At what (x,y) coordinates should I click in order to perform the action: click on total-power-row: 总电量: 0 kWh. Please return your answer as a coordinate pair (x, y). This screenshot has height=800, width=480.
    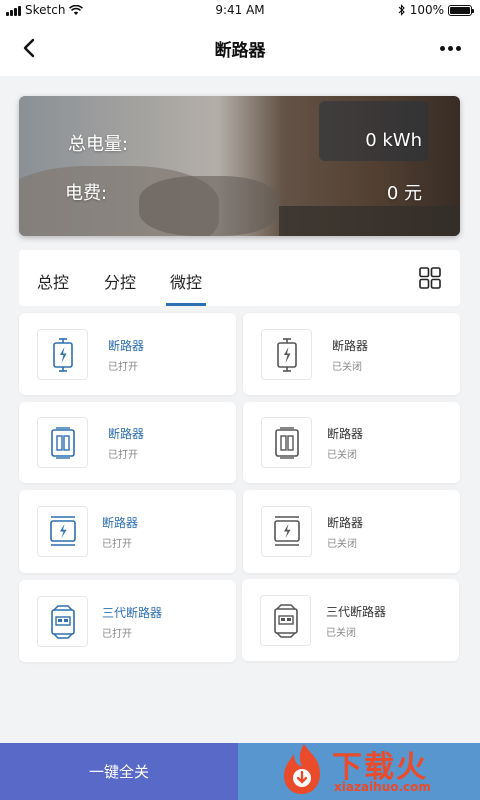
    Looking at the image, I should click on (239, 145).